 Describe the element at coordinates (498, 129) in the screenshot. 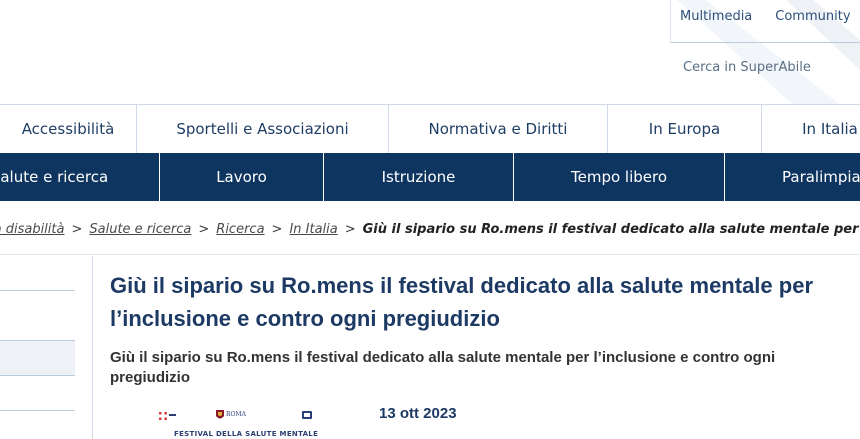

I see `nav-normativa-diritti: Normativa e Diritti` at that location.